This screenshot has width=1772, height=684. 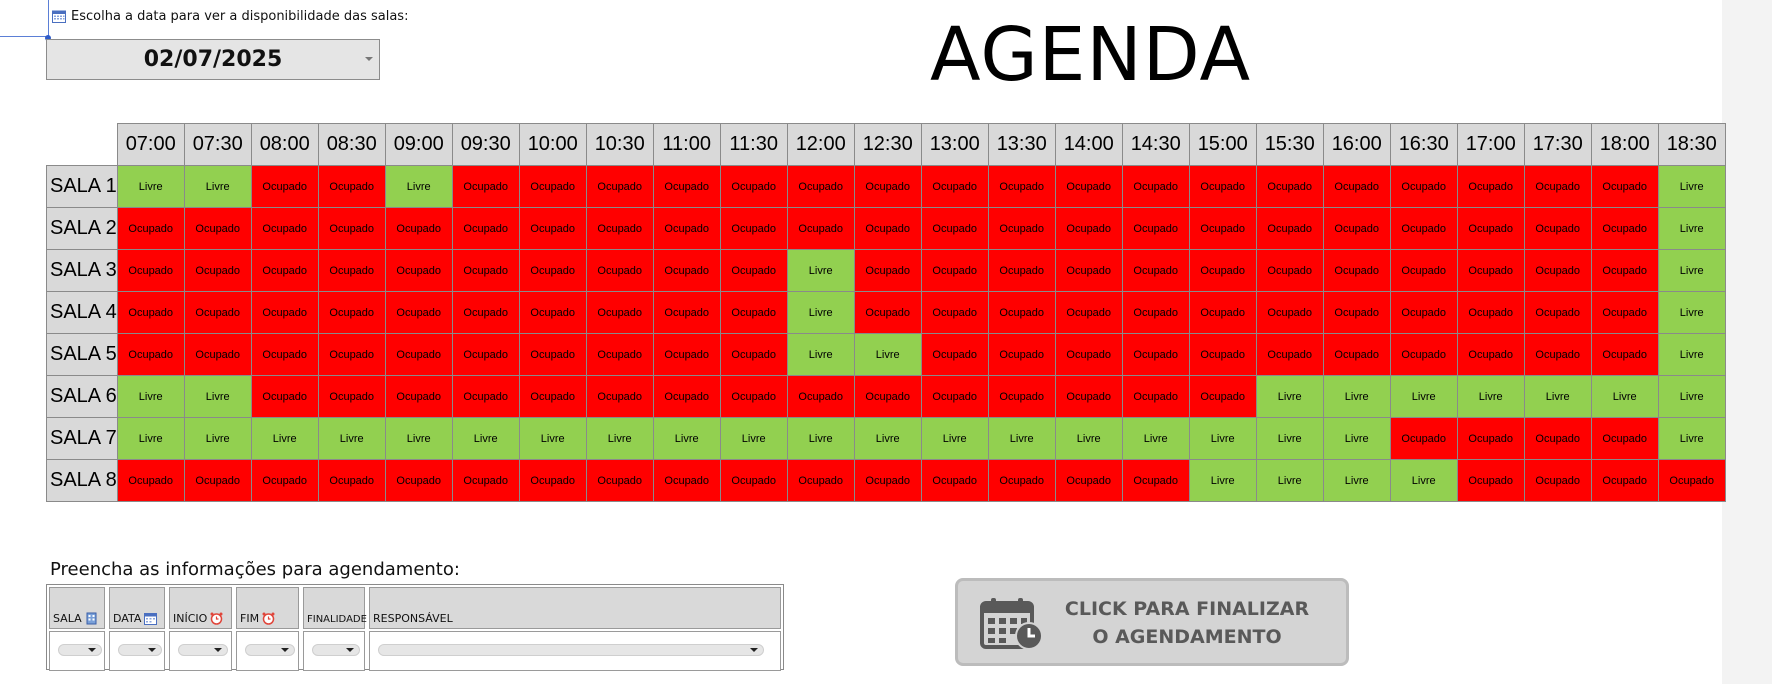 I want to click on date-picker: 02/07/2025, so click(x=213, y=59).